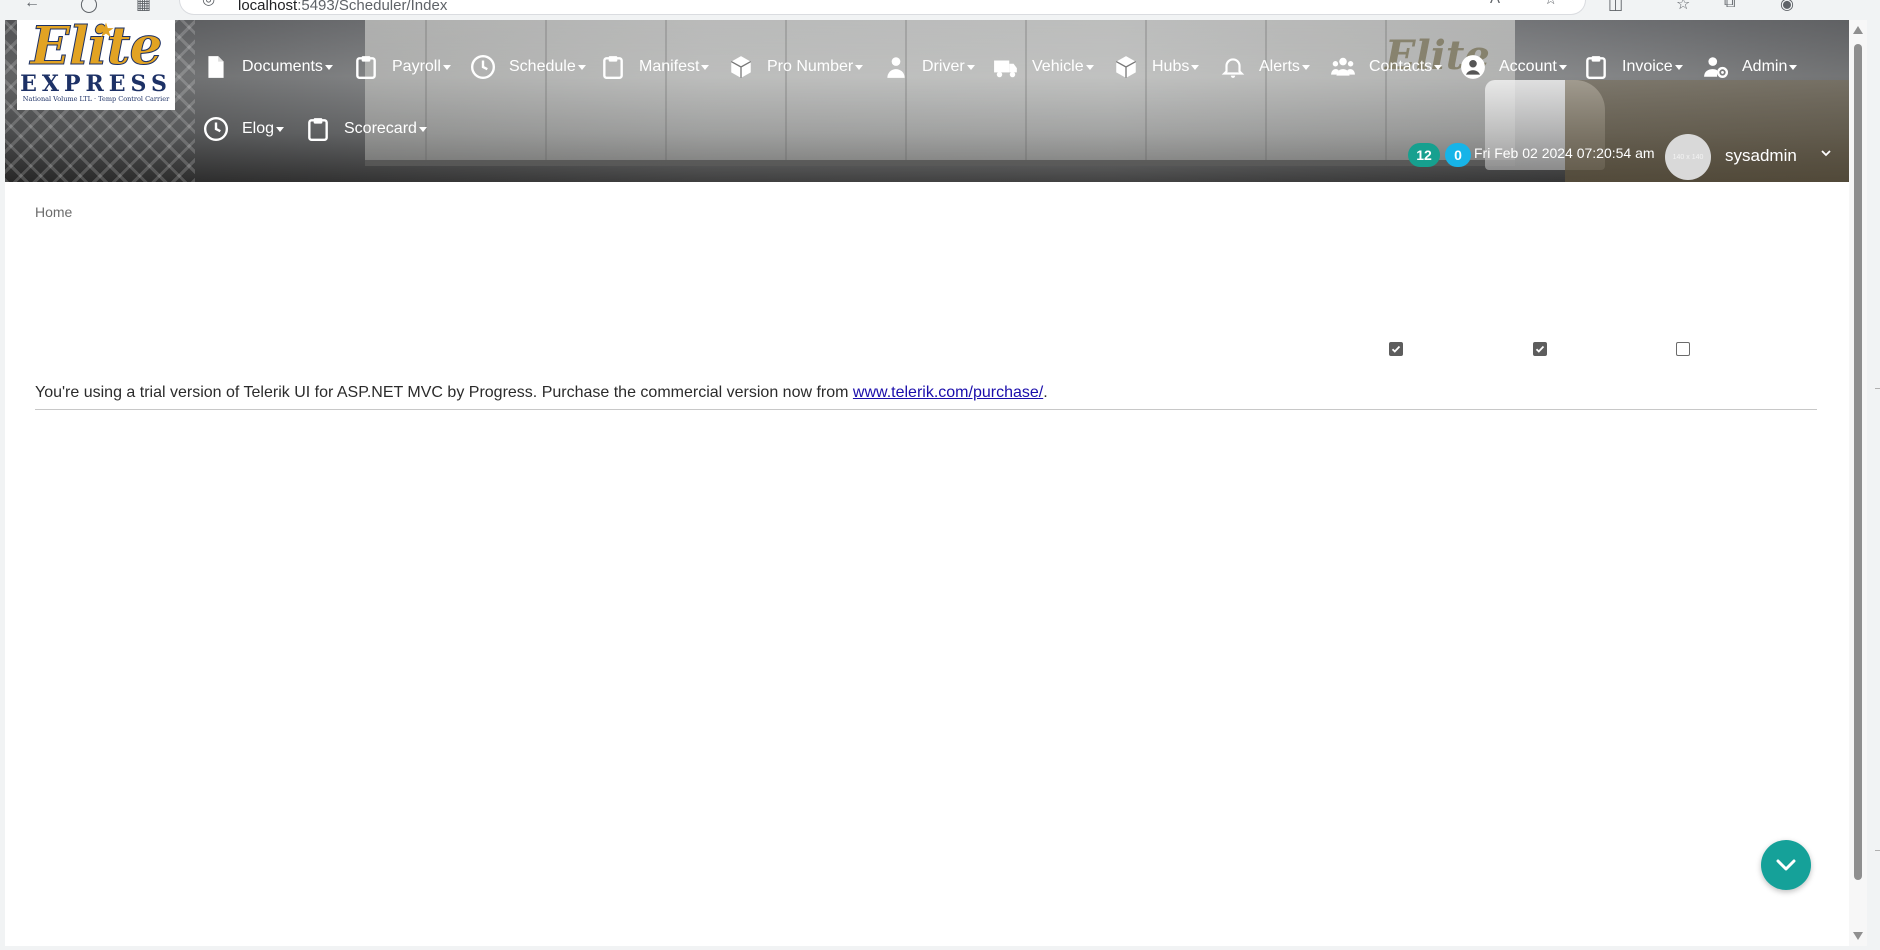 Image resolution: width=1880 pixels, height=950 pixels. What do you see at coordinates (1386, 67) in the screenshot?
I see `nav-contacts: Contacts` at bounding box center [1386, 67].